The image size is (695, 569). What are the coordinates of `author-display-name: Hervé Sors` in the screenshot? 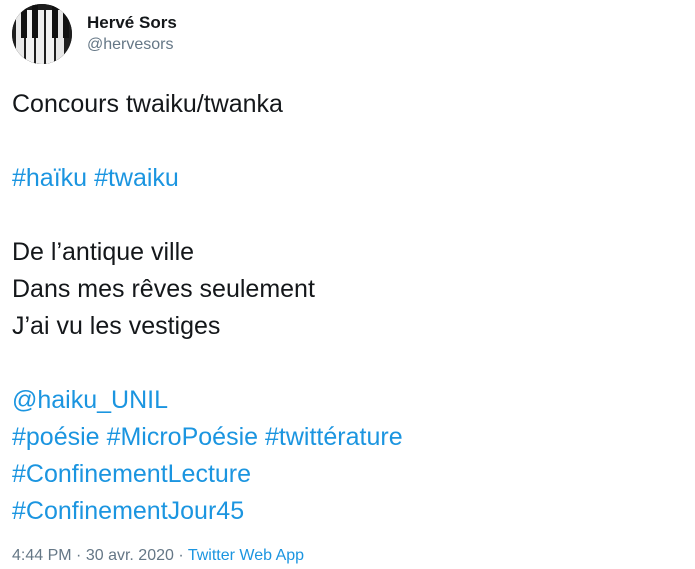 It's located at (132, 23).